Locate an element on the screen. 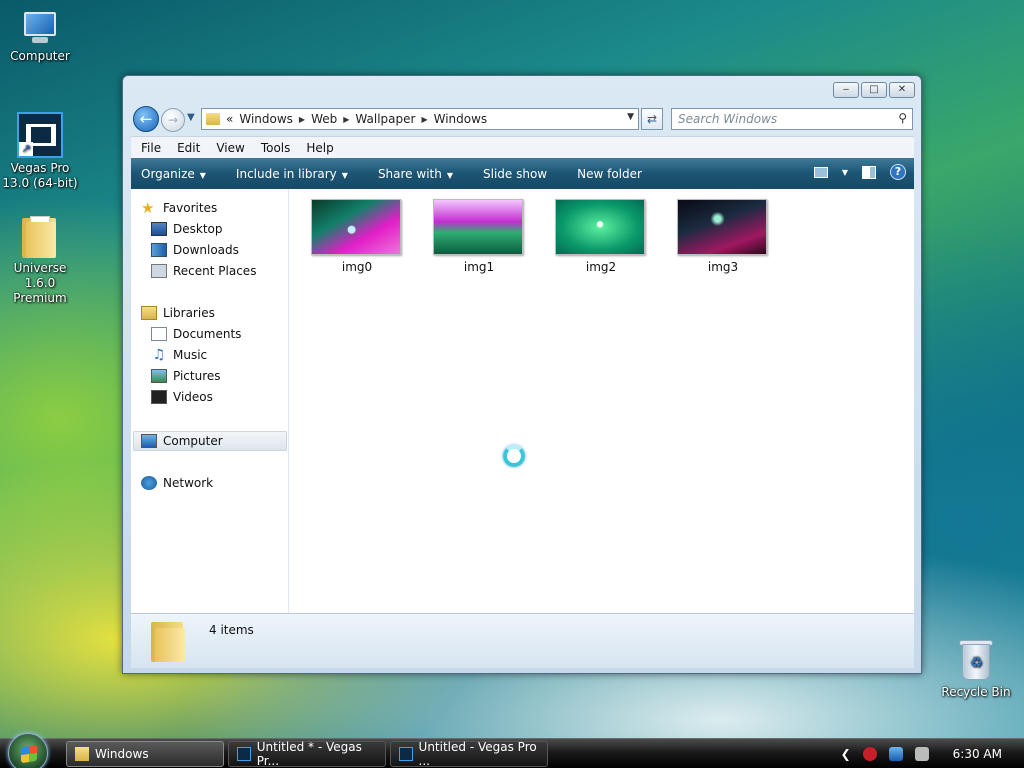  videos-icon is located at coordinates (159, 397).